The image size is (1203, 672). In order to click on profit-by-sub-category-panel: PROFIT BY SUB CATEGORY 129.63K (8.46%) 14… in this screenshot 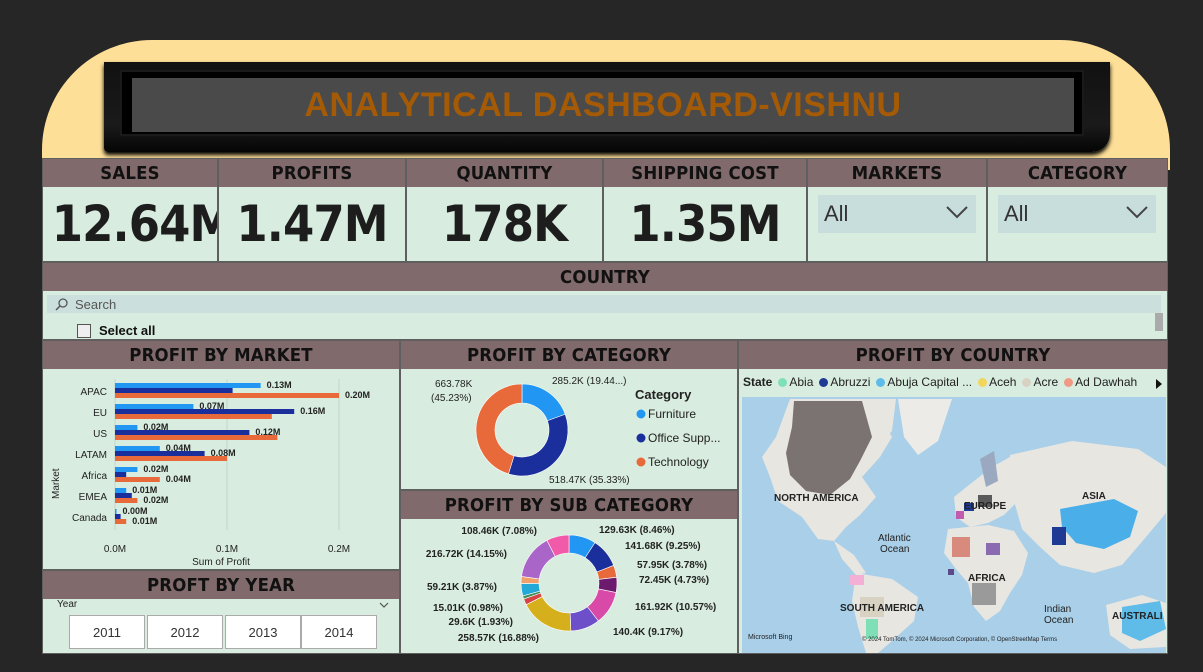, I will do `click(569, 572)`.